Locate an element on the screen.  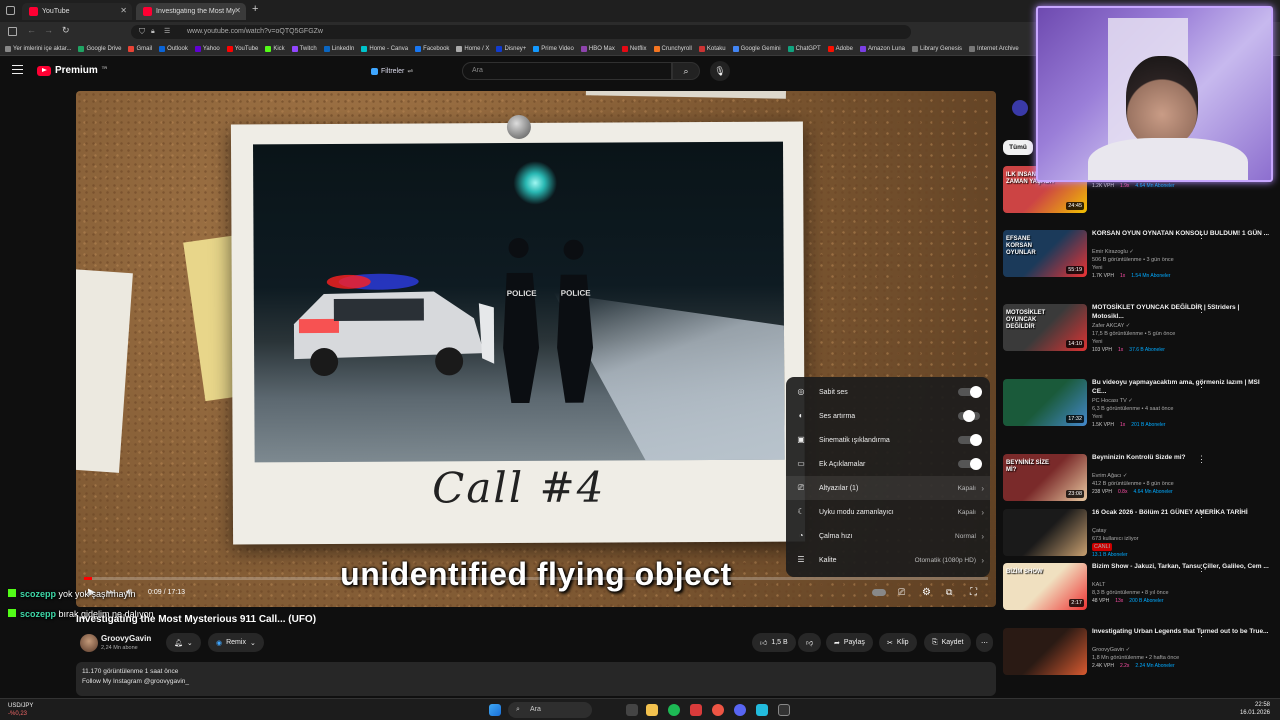
settings-item: ☰ Kalite Otomatik (1080p HD) › is located at coordinates (888, 560).